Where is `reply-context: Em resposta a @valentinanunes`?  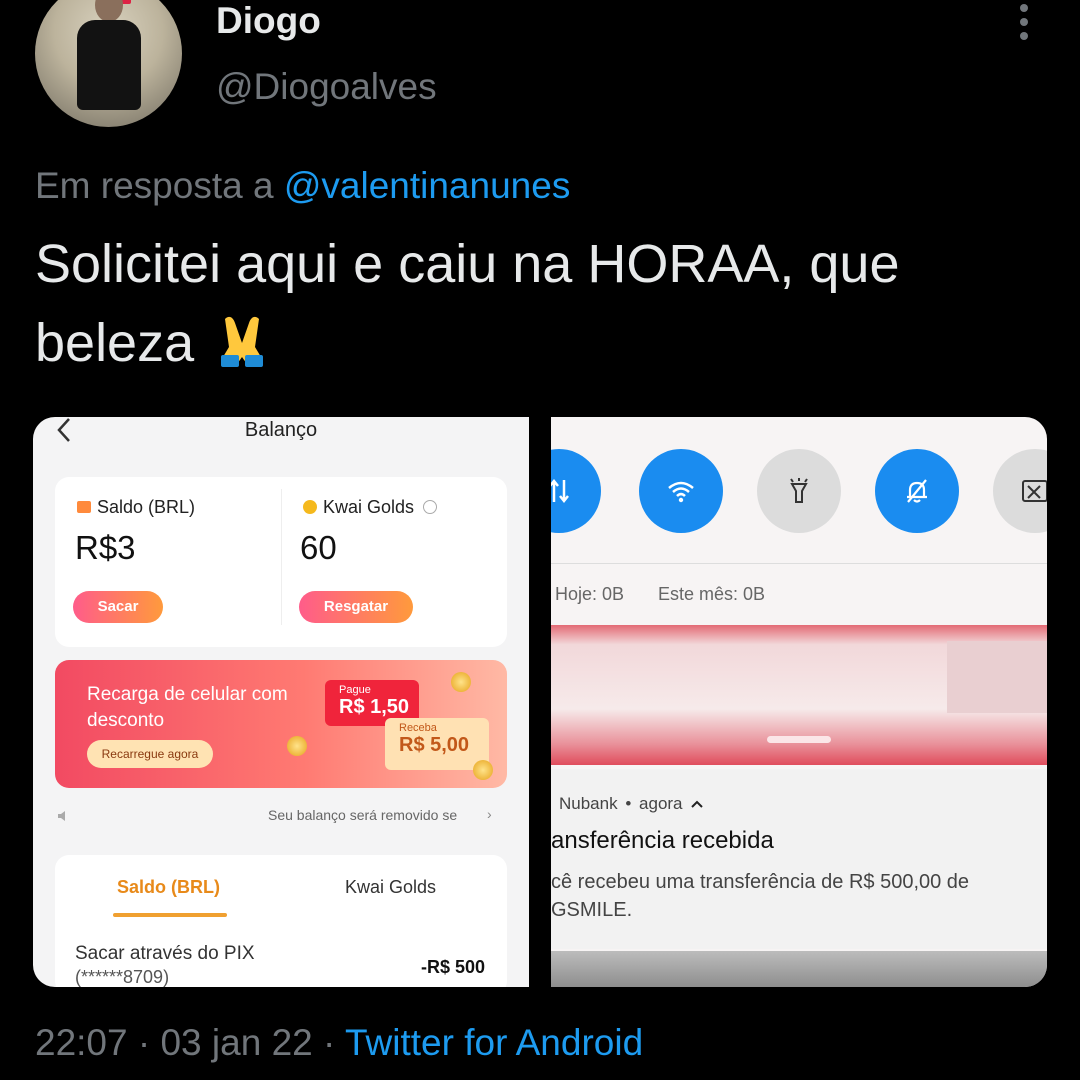
reply-context: Em resposta a @valentinanunes is located at coordinates (302, 186).